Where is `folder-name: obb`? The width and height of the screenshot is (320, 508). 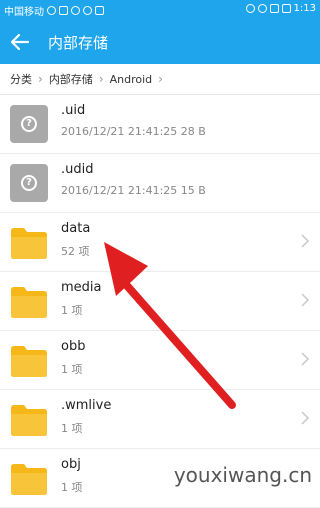
folder-name: obb is located at coordinates (73, 346).